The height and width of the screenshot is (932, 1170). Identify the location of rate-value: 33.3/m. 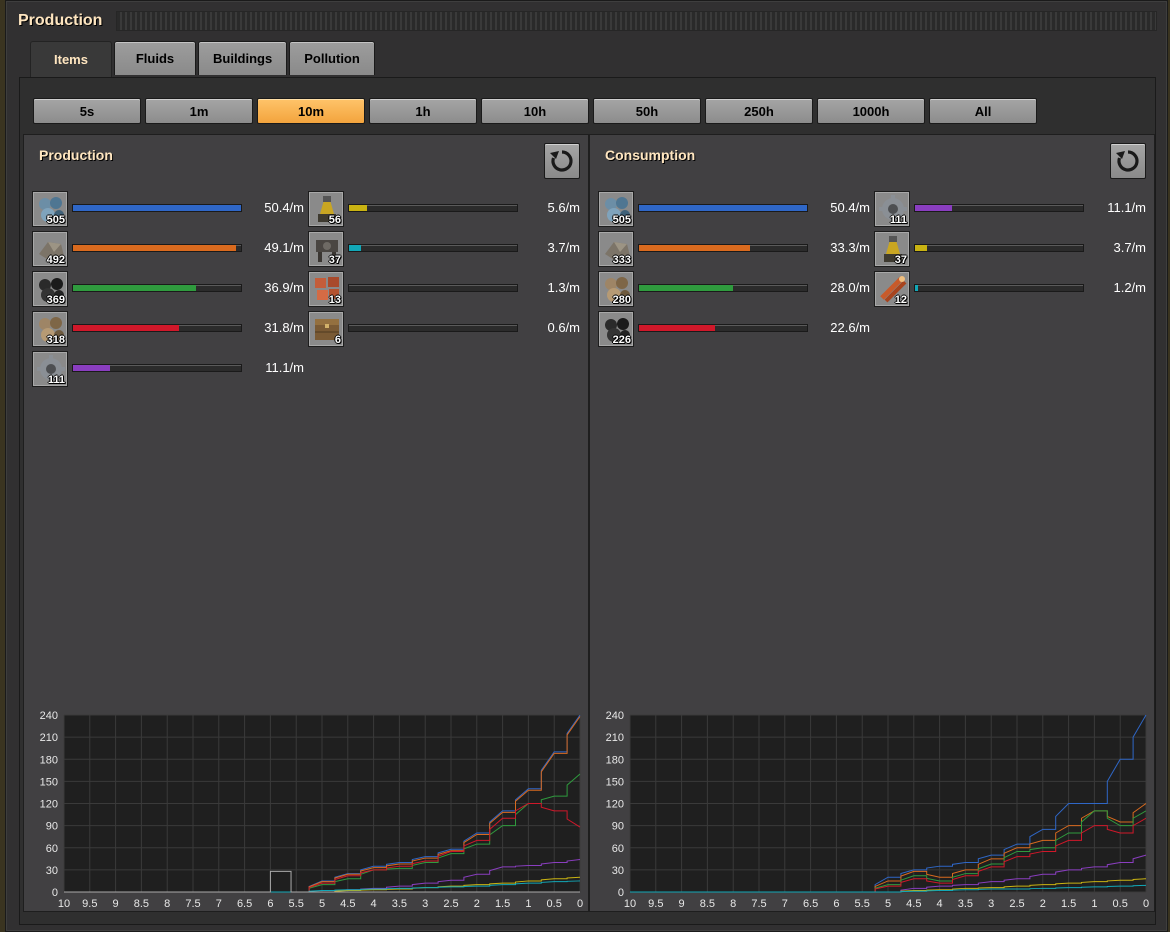
(850, 247).